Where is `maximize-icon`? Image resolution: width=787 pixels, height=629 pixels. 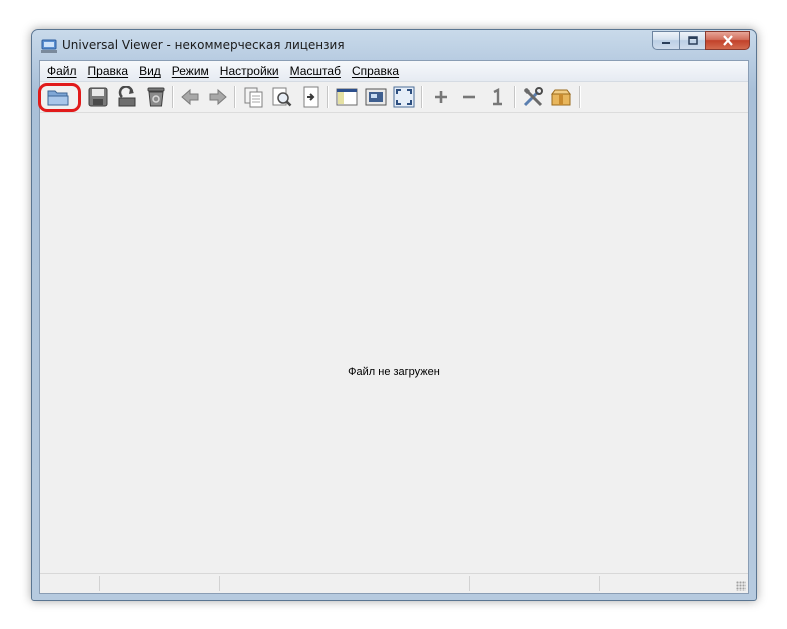
maximize-icon is located at coordinates (692, 40).